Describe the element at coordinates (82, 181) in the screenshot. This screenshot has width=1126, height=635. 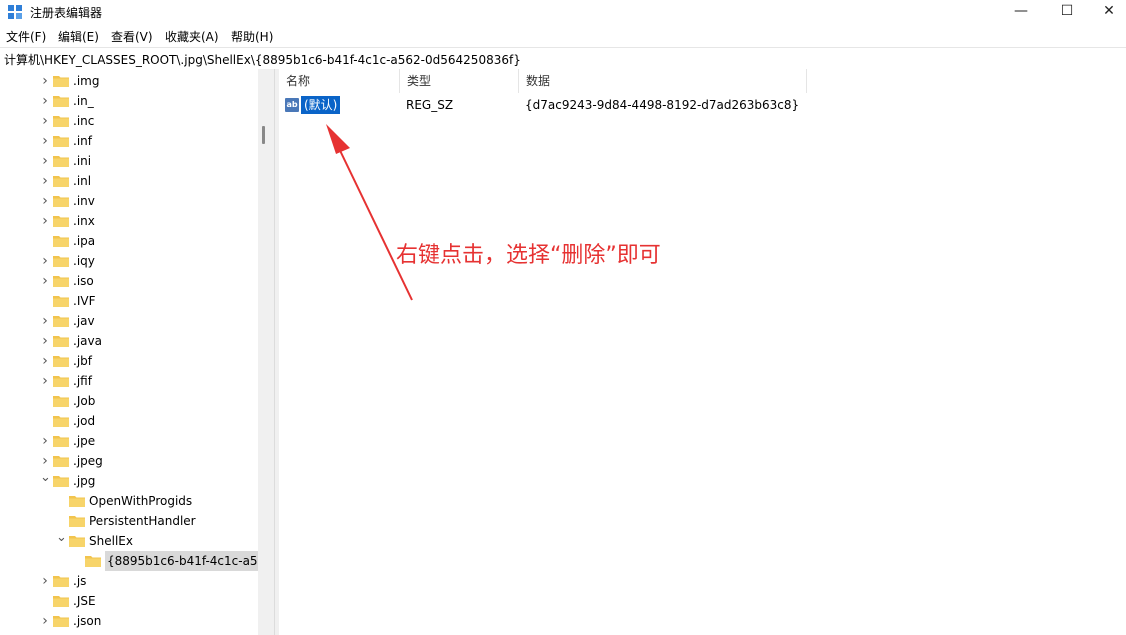
I see `tree-item-label: .inl` at that location.